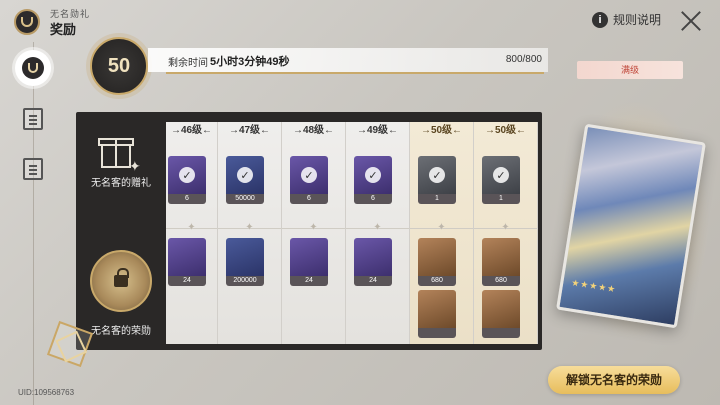  I want to click on gift-icon: ✦, so click(119, 153).